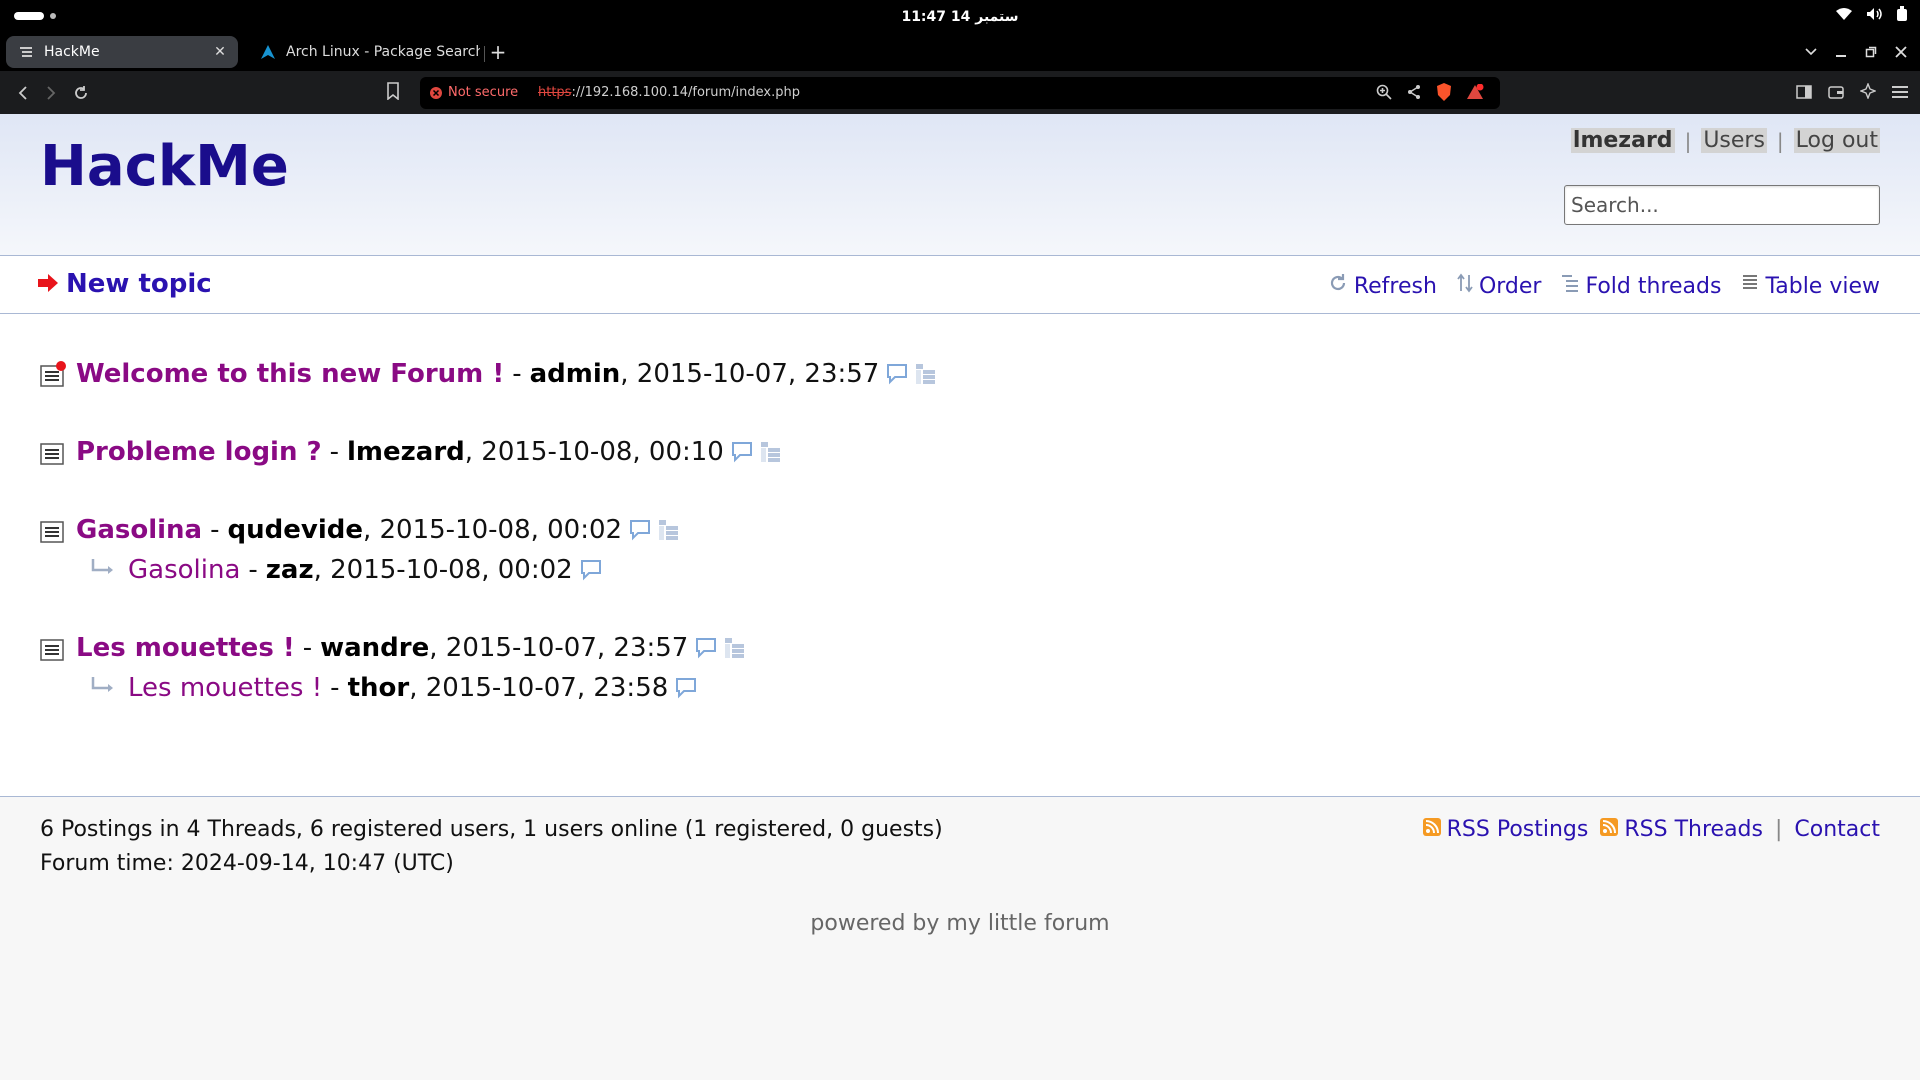  Describe the element at coordinates (295, 530) in the screenshot. I see `author-name: qudevide` at that location.